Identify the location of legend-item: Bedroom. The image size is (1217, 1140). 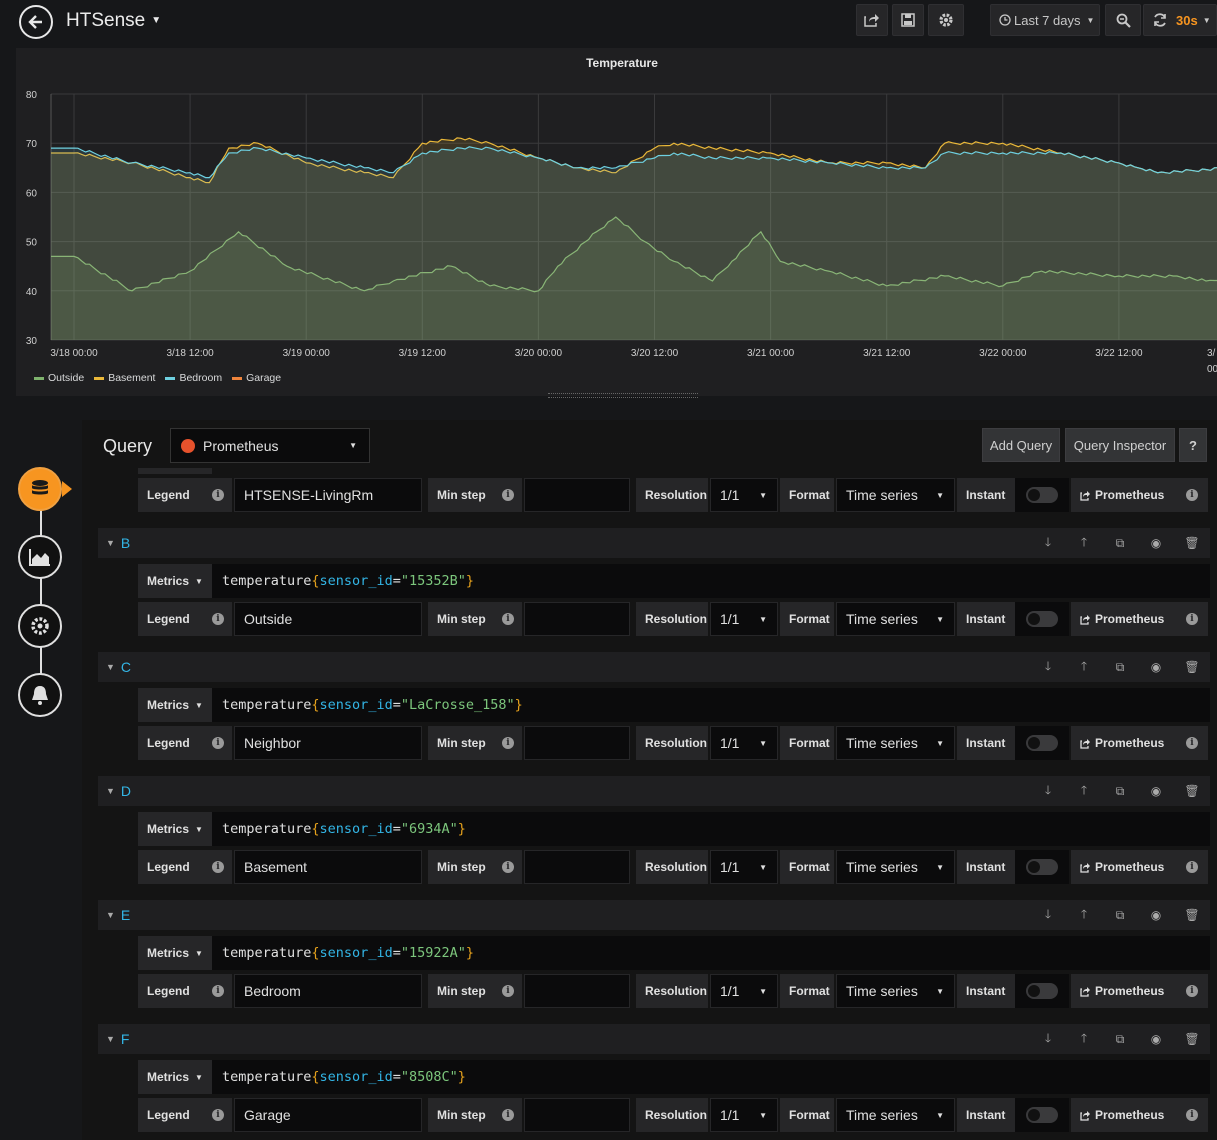
(193, 378).